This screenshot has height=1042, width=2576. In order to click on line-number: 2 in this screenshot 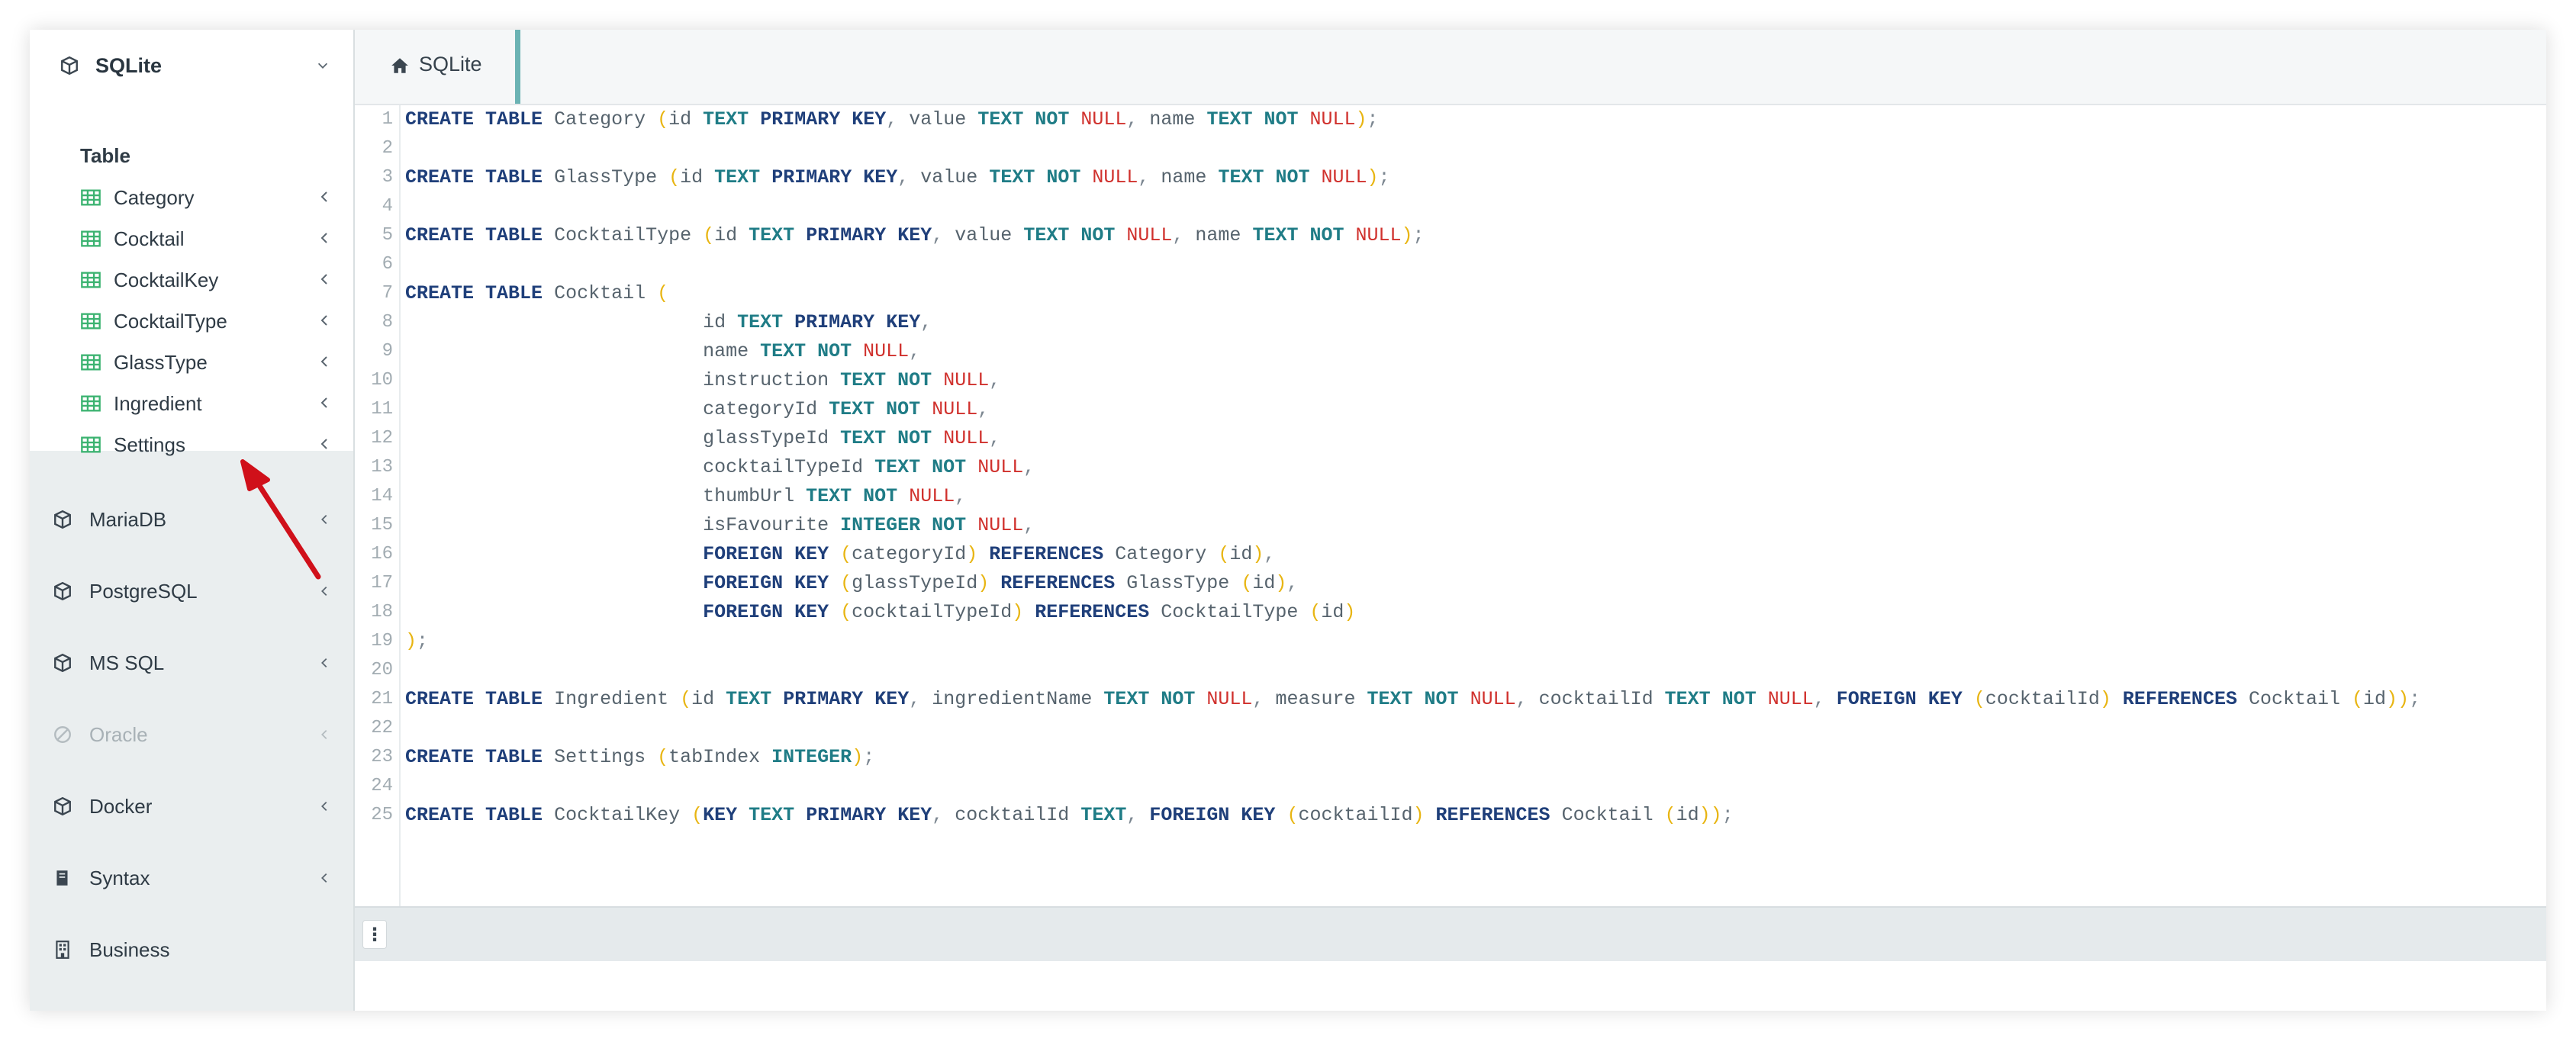, I will do `click(387, 148)`.